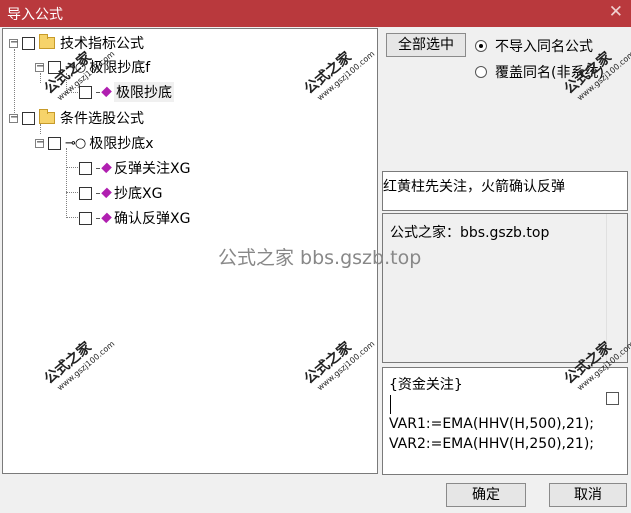 This screenshot has height=513, width=631. I want to click on tree-node-label: 极限抄底x, so click(121, 144).